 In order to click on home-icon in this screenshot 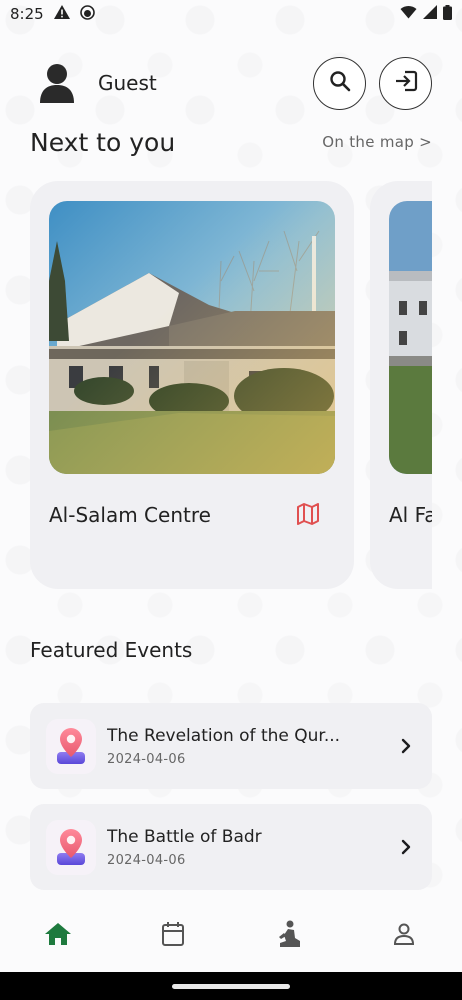, I will do `click(58, 936)`.